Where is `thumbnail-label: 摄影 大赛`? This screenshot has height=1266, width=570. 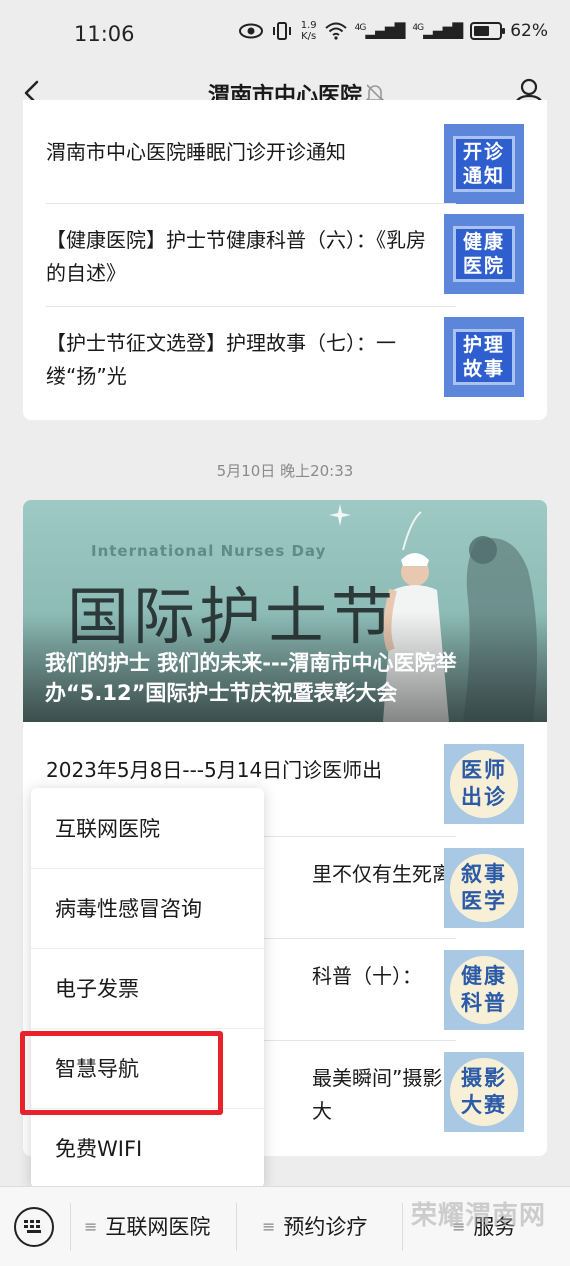 thumbnail-label: 摄影 大赛 is located at coordinates (484, 1092).